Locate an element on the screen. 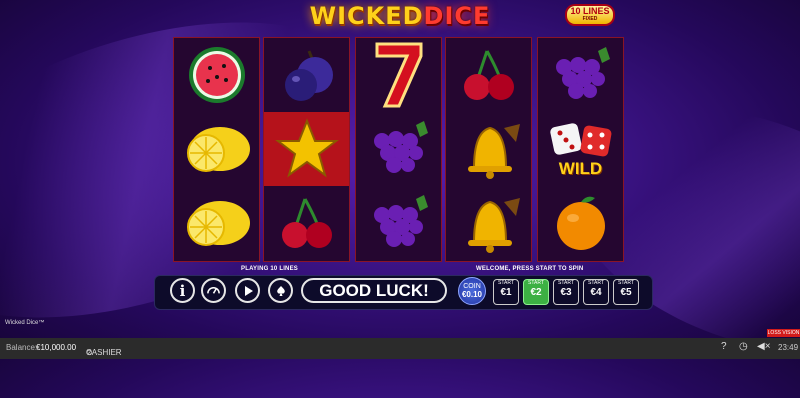 Image resolution: width=800 pixels, height=398 pixels. gamble-button is located at coordinates (280, 290).